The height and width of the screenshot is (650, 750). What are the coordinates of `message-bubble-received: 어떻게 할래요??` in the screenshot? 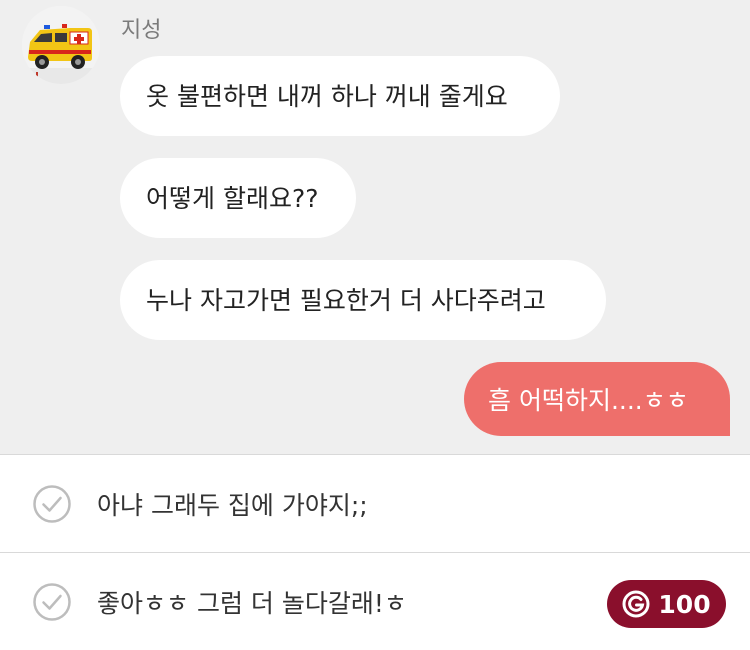 It's located at (238, 198).